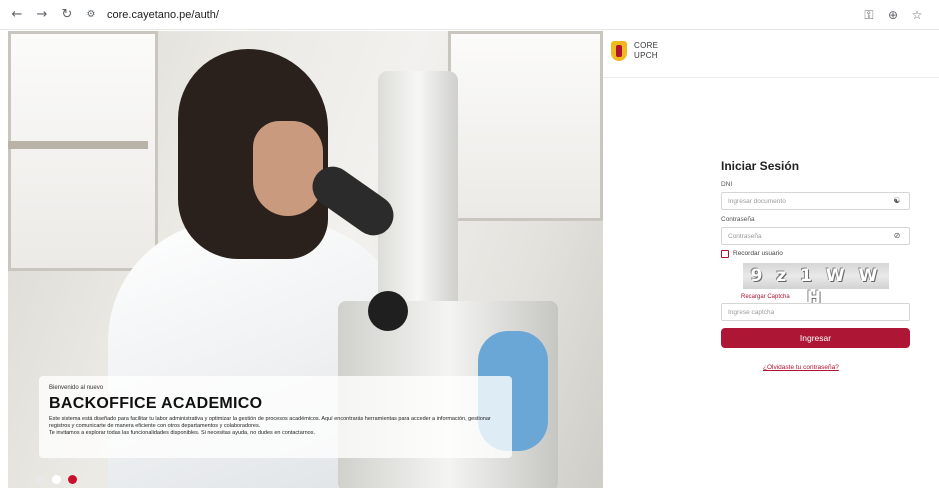 The height and width of the screenshot is (488, 939). I want to click on captcha-placeholder: Ingrese captcha, so click(751, 312).